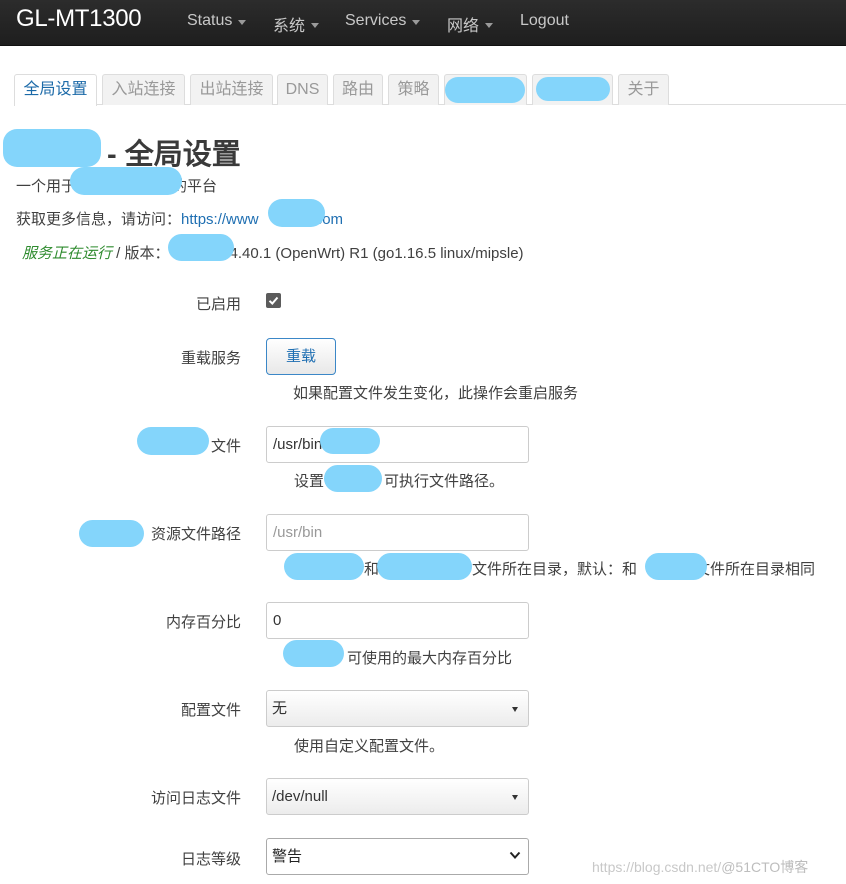 The width and height of the screenshot is (846, 884). What do you see at coordinates (287, 856) in the screenshot?
I see `log-level-value: 警告` at bounding box center [287, 856].